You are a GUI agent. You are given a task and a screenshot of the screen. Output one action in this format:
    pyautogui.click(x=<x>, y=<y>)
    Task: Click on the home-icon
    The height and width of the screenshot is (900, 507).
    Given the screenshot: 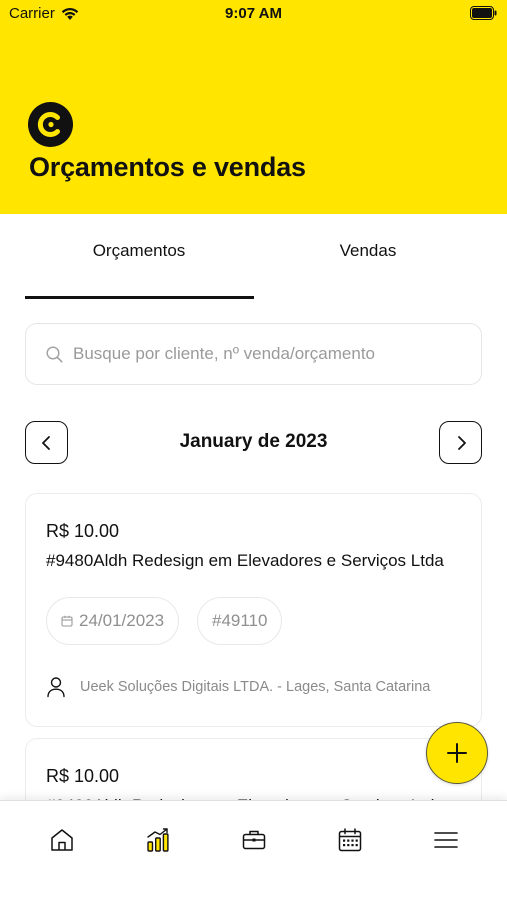 What is the action you would take?
    pyautogui.click(x=62, y=840)
    